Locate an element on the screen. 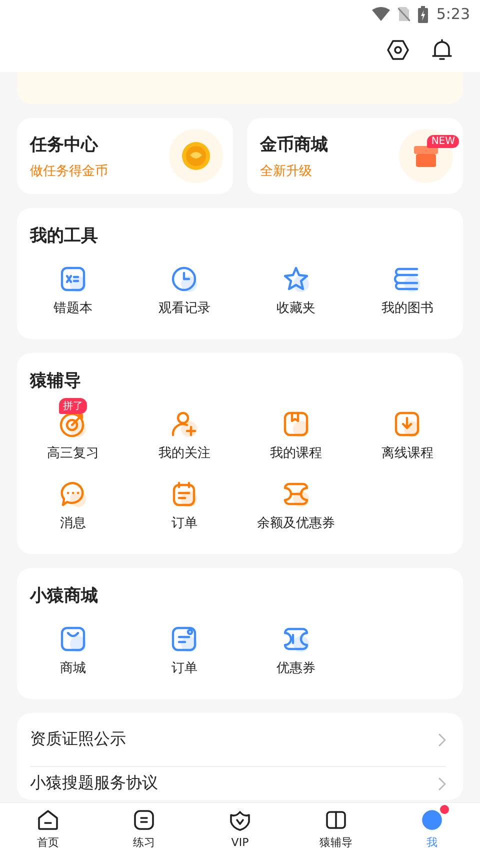 This screenshot has width=480, height=855. list-icon is located at coordinates (144, 820).